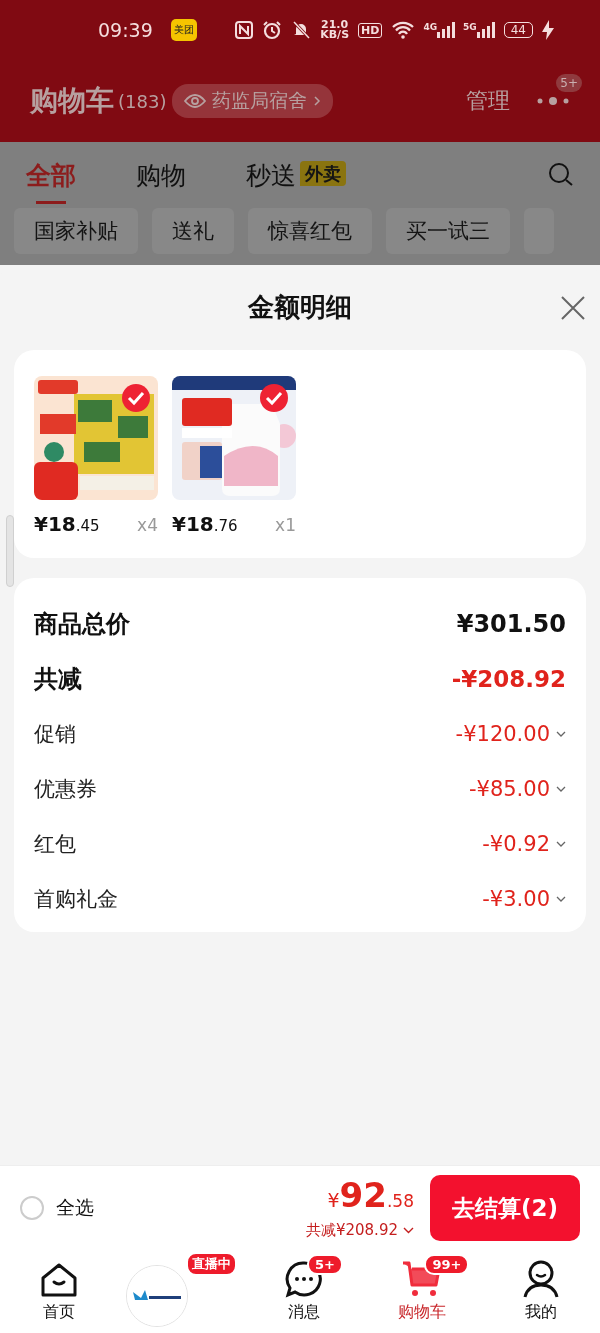  Describe the element at coordinates (422, 1291) in the screenshot. I see `nav-tab: 99+ 购物车` at that location.